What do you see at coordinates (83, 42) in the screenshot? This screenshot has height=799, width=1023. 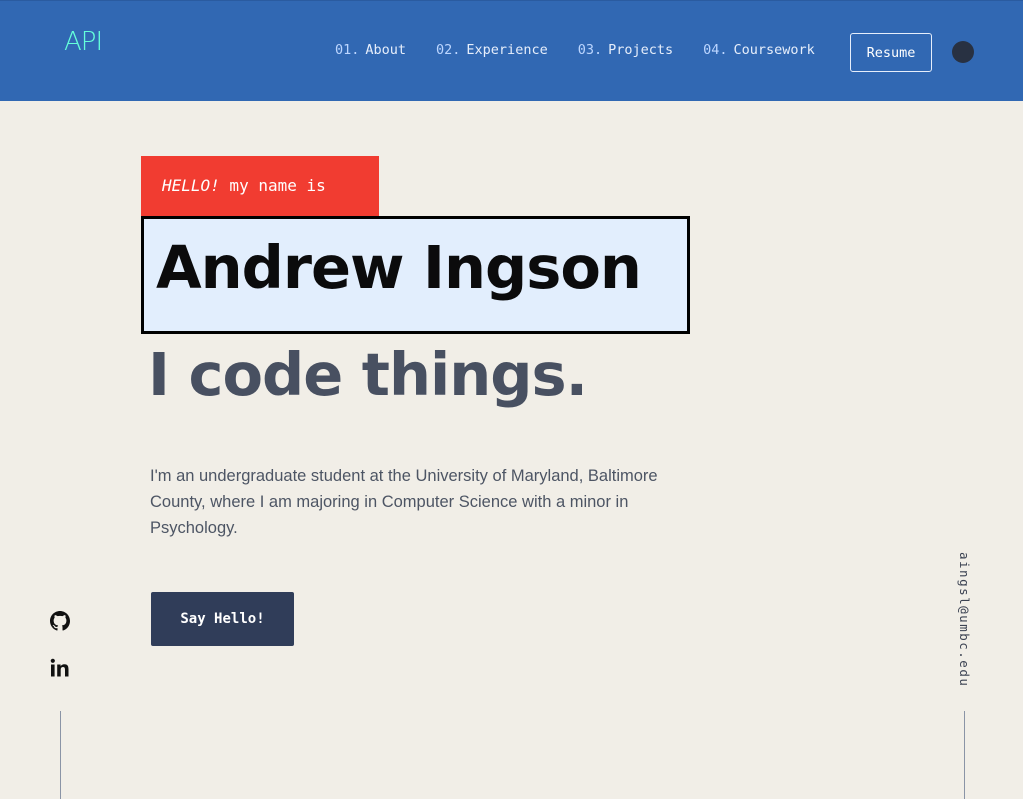 I see `site-logo: API` at bounding box center [83, 42].